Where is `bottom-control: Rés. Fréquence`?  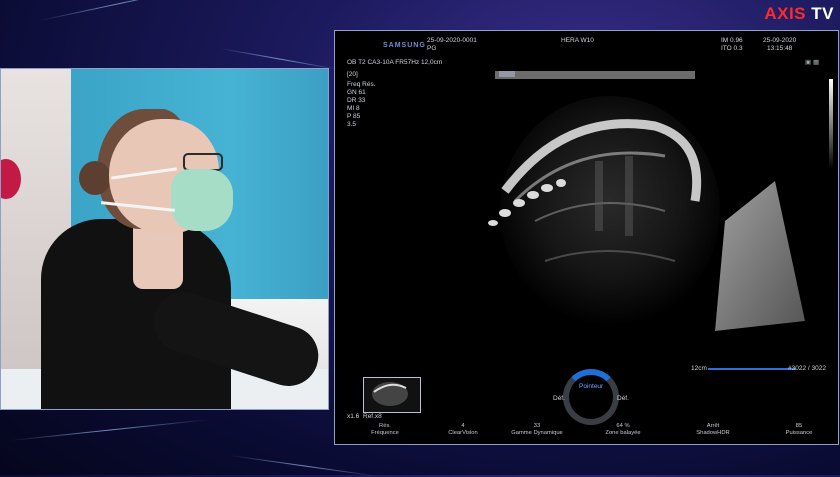
bottom-control: Rés. Fréquence is located at coordinates (385, 430).